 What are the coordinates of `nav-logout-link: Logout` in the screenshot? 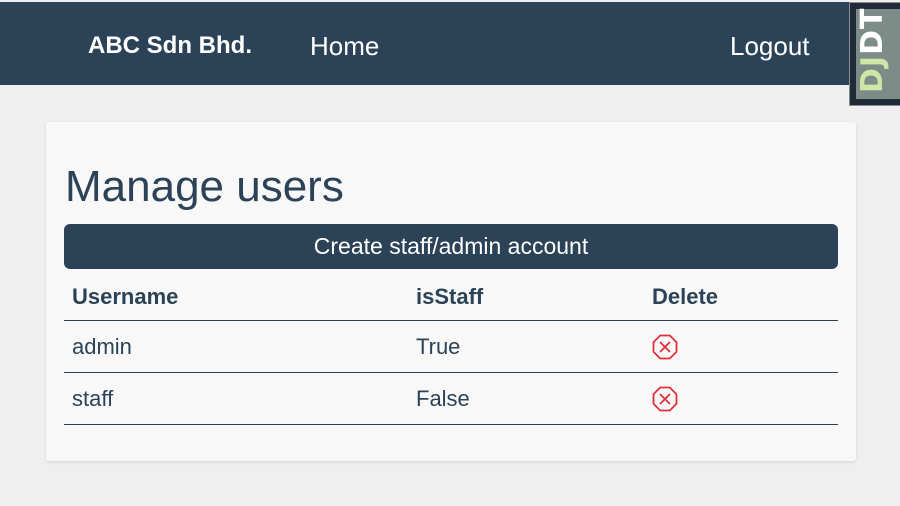 It's located at (770, 46).